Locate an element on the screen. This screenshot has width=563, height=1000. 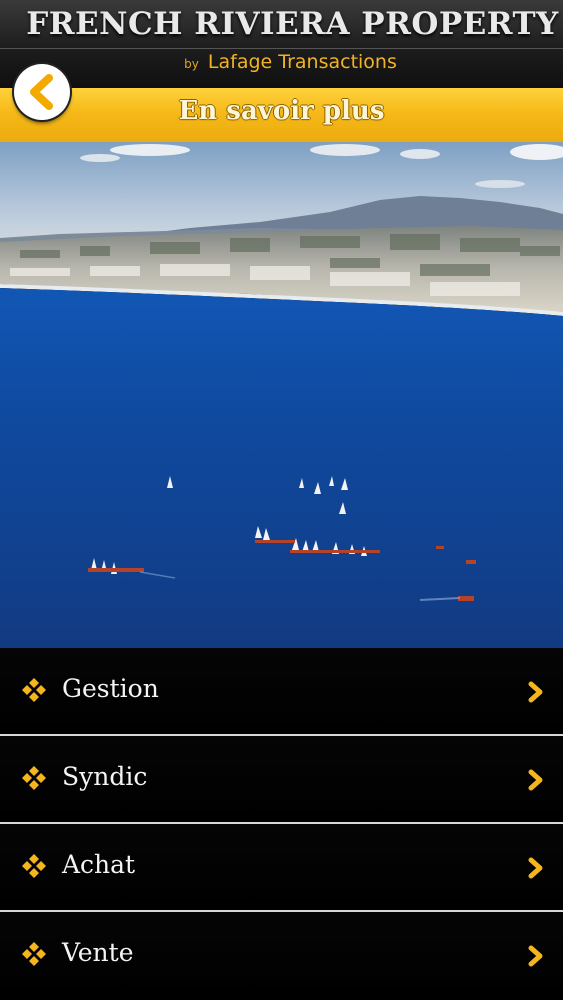
byline: by Lafage Transactions is located at coordinates (281, 62).